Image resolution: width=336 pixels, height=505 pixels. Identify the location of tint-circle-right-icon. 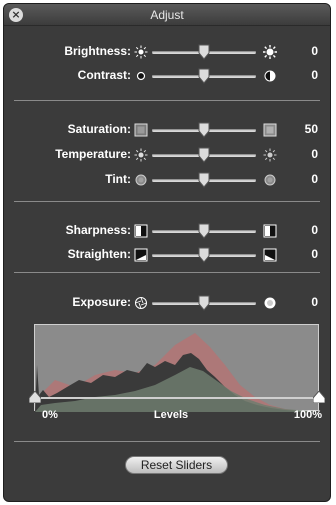
(270, 180).